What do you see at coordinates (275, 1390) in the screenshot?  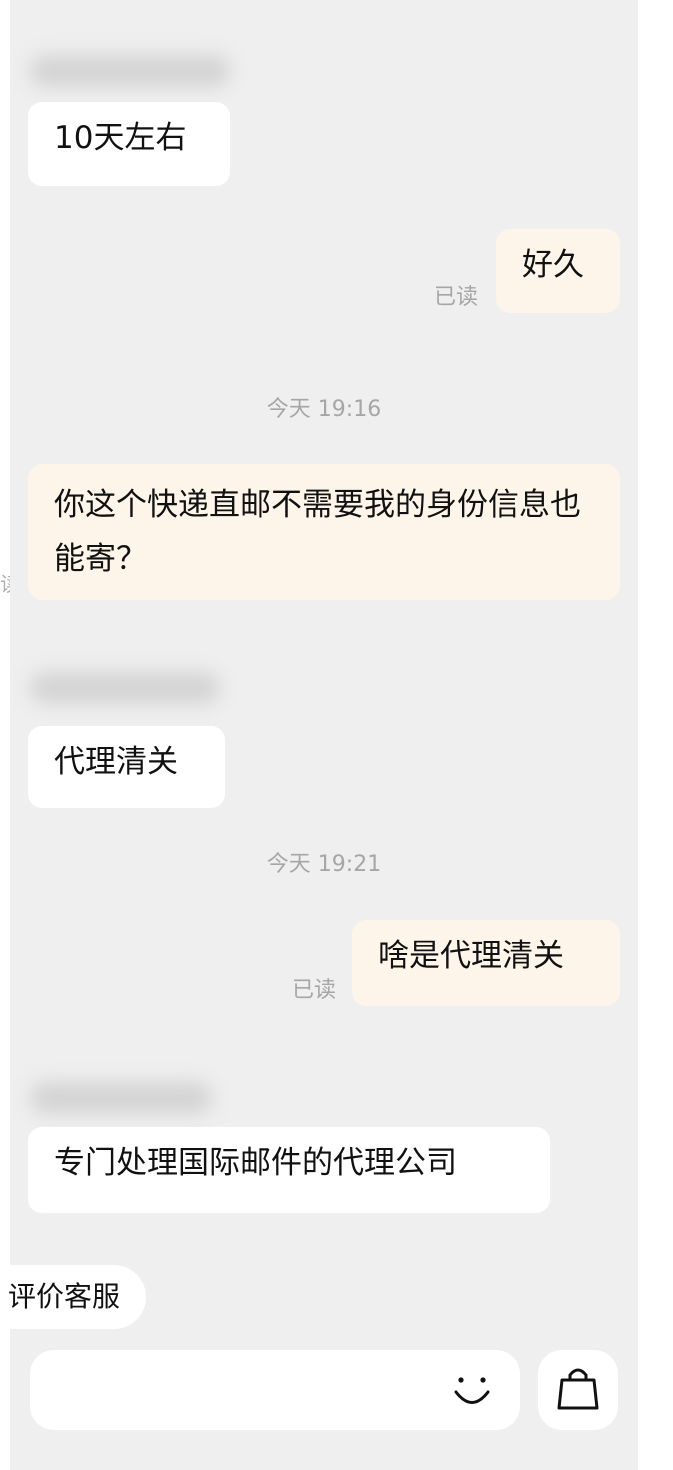 I see `message-input` at bounding box center [275, 1390].